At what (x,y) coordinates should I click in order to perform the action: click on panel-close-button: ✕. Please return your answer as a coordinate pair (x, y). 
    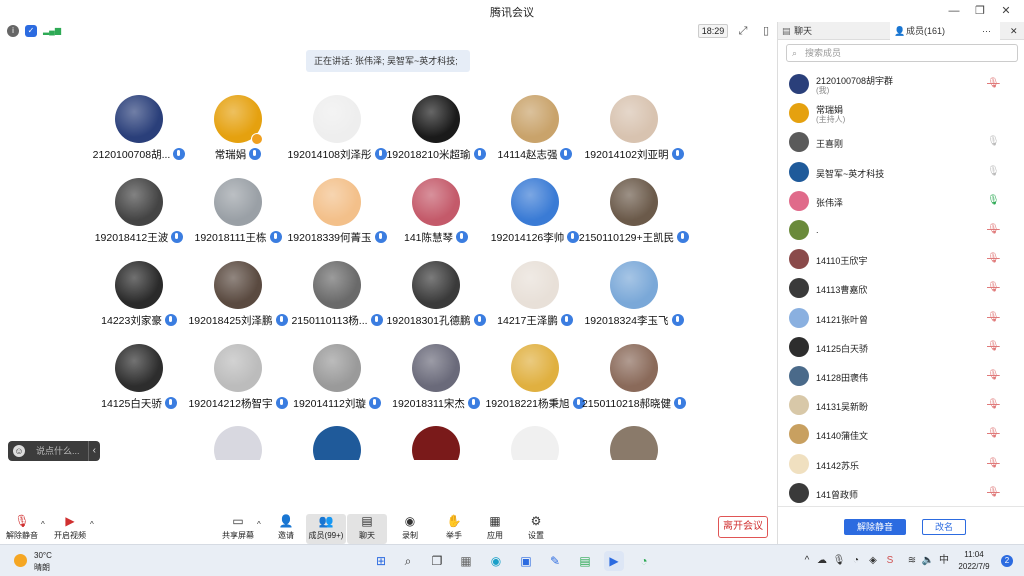
    Looking at the image, I should click on (1015, 31).